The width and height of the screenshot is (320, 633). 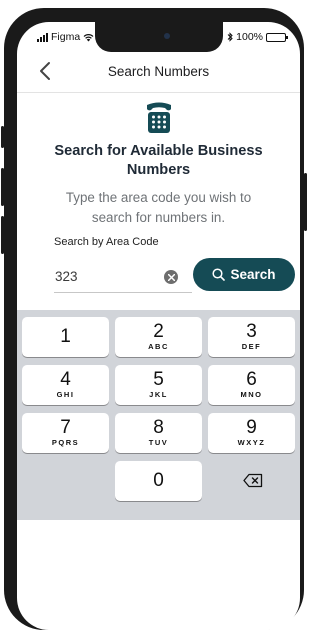 I want to click on key-7: 7 PQRS, so click(x=65, y=433).